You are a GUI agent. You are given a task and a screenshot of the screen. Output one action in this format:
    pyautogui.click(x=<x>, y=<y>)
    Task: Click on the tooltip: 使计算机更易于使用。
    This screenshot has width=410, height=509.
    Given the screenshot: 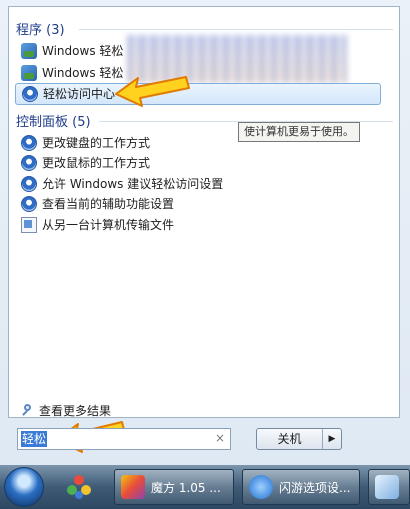 What is the action you would take?
    pyautogui.click(x=299, y=132)
    